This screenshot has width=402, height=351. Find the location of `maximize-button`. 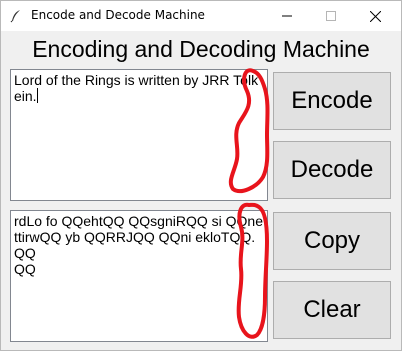

maximize-button is located at coordinates (331, 16).